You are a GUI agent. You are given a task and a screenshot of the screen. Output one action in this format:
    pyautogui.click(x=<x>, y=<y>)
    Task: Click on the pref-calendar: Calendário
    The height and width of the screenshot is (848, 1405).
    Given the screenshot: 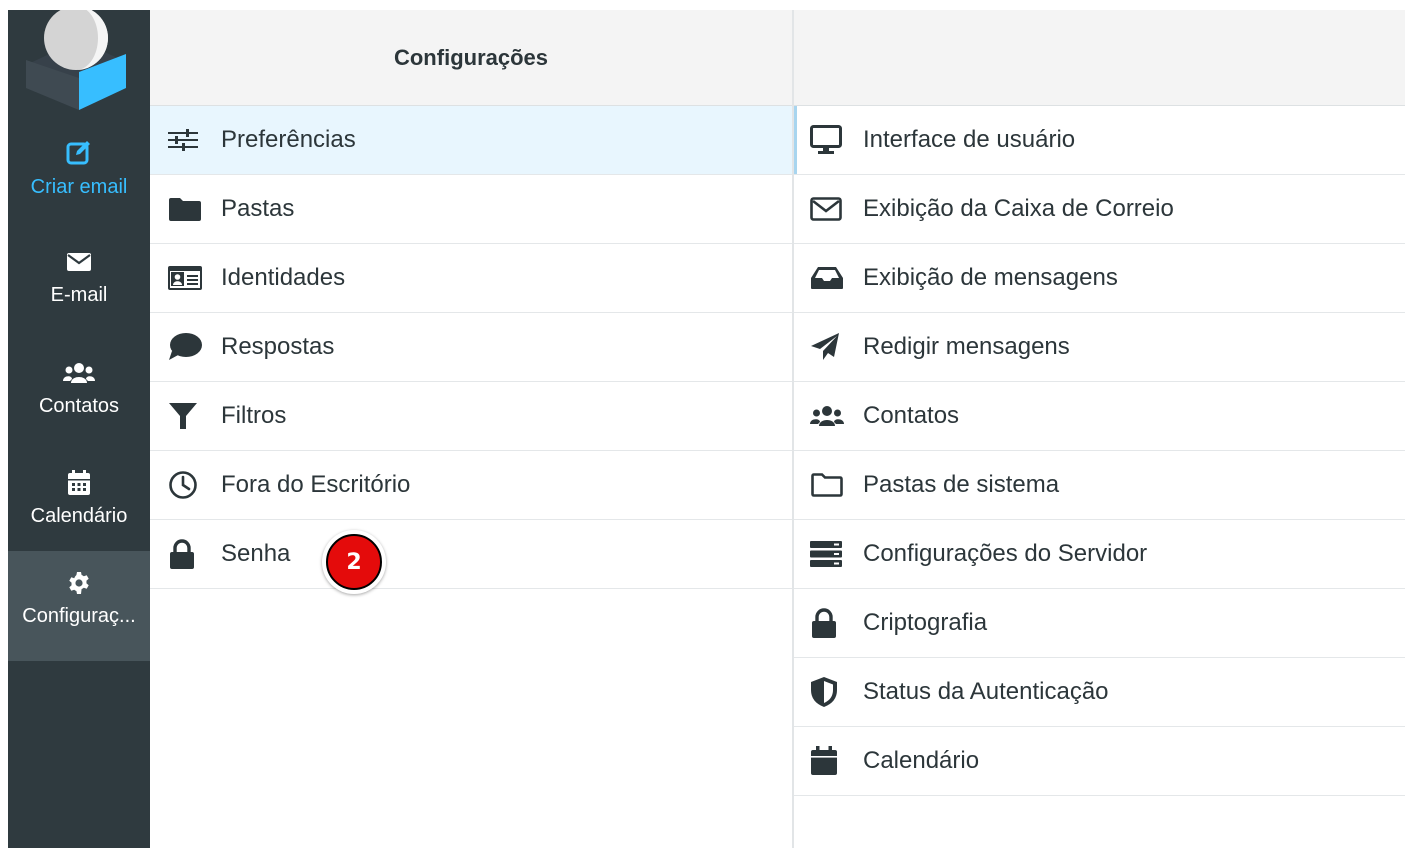 What is the action you would take?
    pyautogui.click(x=1099, y=761)
    